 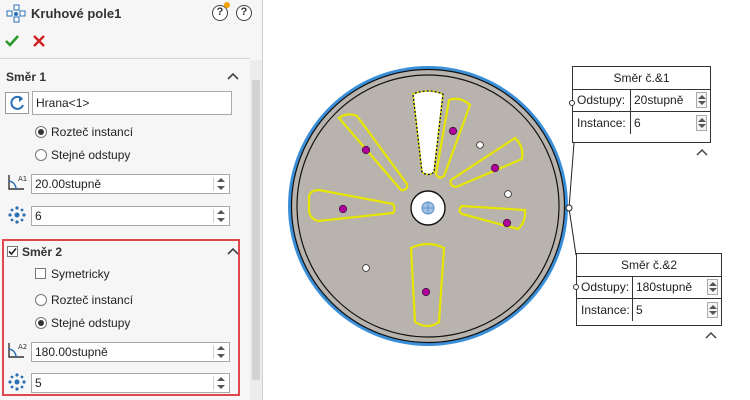 I want to click on axis-edge-field, so click(x=132, y=103).